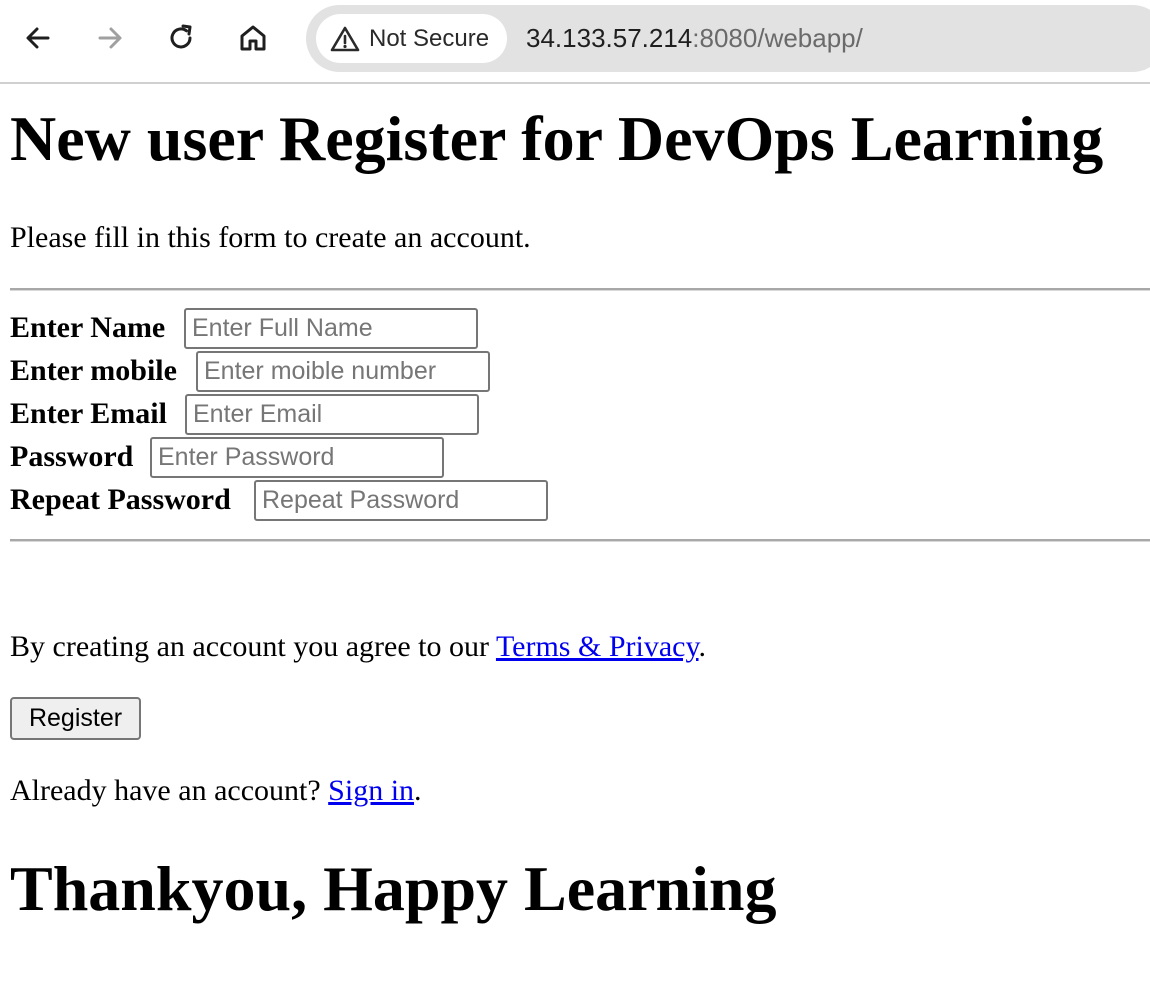  What do you see at coordinates (88, 327) in the screenshot?
I see `name-label: Enter Name` at bounding box center [88, 327].